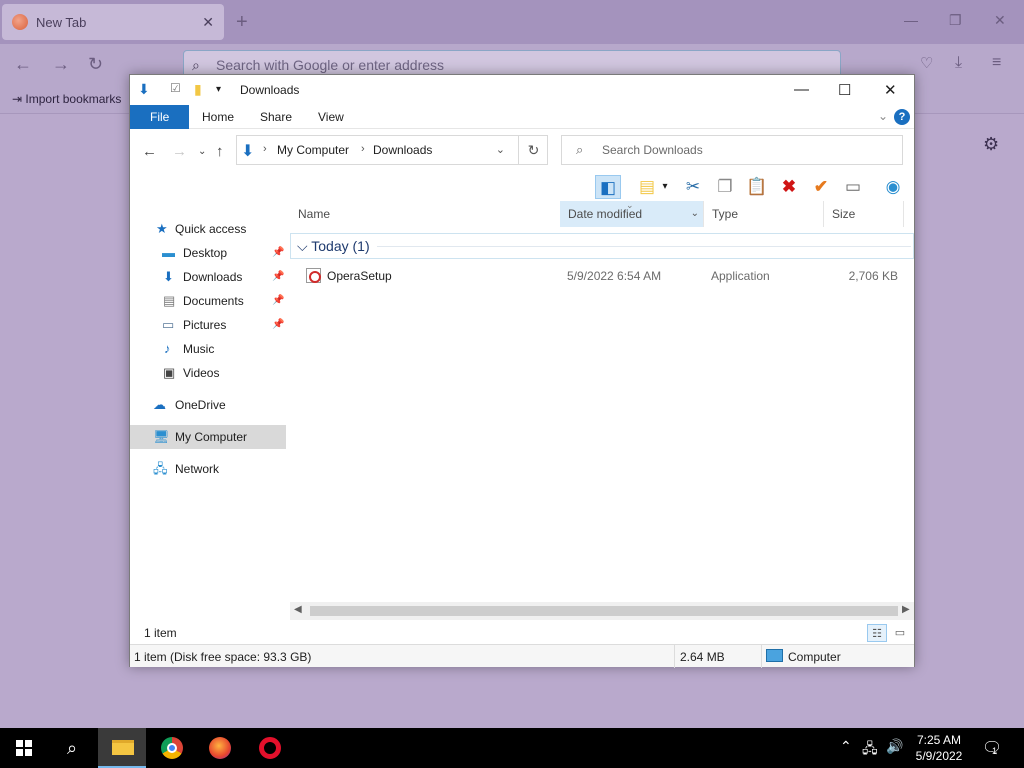 The image size is (1024, 768). I want to click on menu-icon: ≡, so click(996, 63).